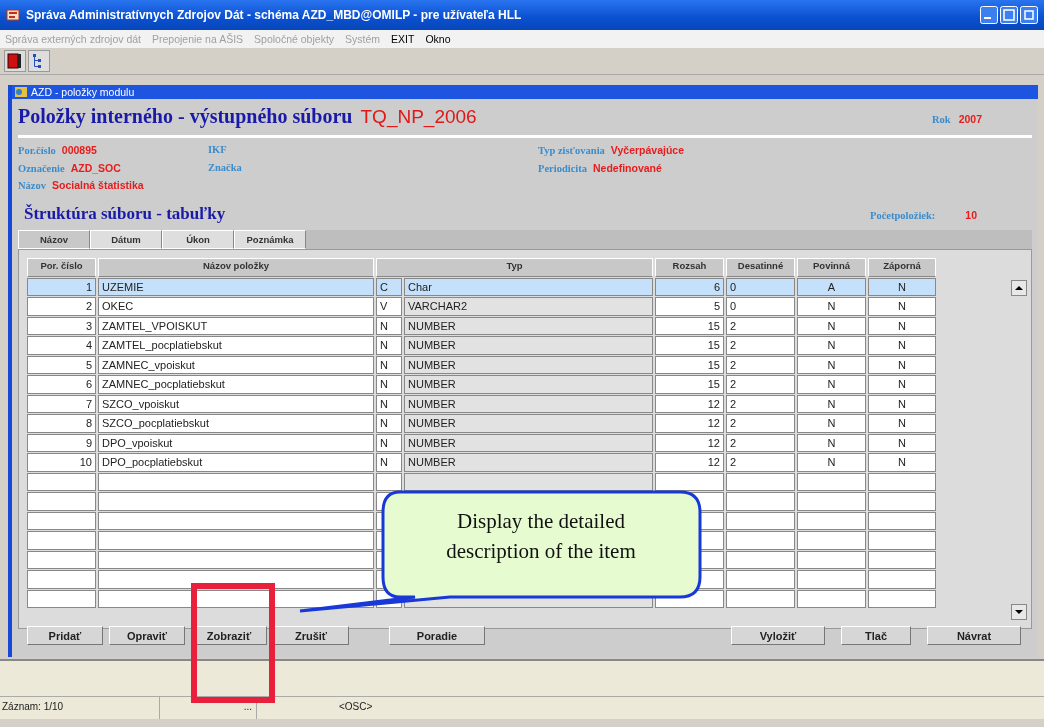 The image size is (1044, 727). Describe the element at coordinates (61, 384) in the screenshot. I see `table-cell: 6` at that location.